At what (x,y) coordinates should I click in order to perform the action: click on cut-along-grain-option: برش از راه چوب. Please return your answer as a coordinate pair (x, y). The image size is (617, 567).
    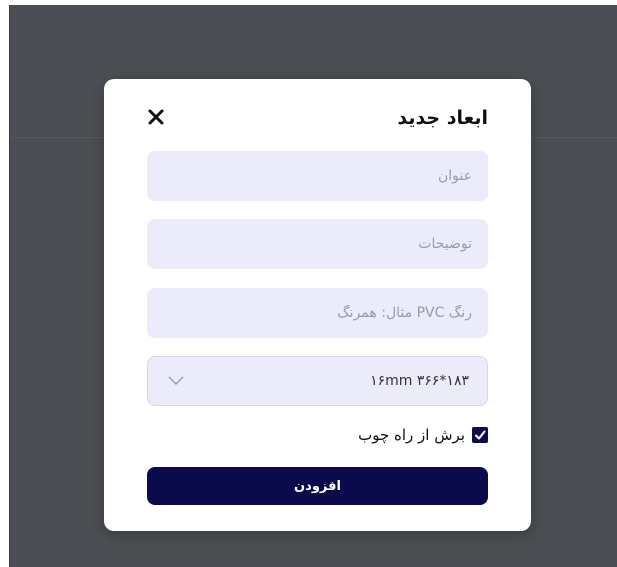
    Looking at the image, I should click on (423, 435).